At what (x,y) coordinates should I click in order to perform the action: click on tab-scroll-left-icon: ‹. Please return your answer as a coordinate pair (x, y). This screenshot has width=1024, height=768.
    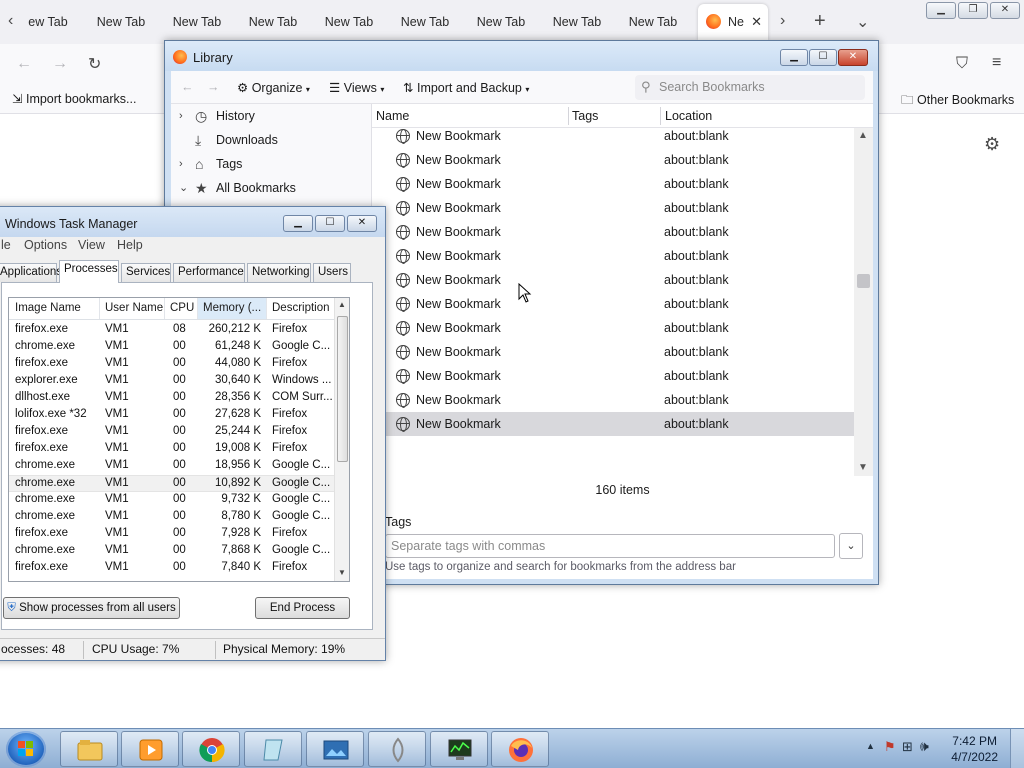
    Looking at the image, I should click on (10, 21).